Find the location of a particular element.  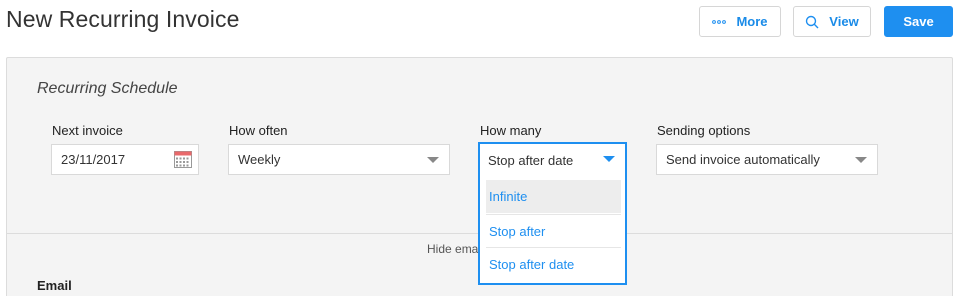

view-button: View is located at coordinates (832, 21).